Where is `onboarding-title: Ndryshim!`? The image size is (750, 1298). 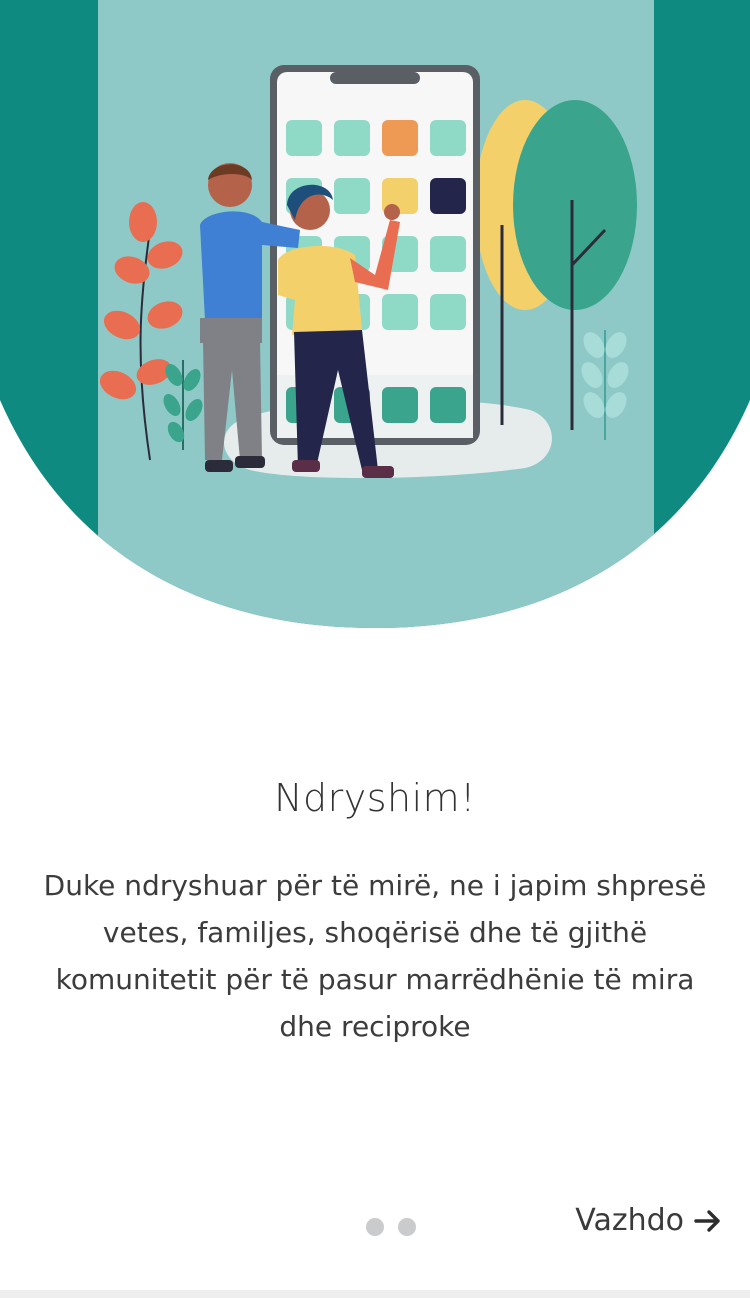 onboarding-title: Ndryshim! is located at coordinates (375, 798).